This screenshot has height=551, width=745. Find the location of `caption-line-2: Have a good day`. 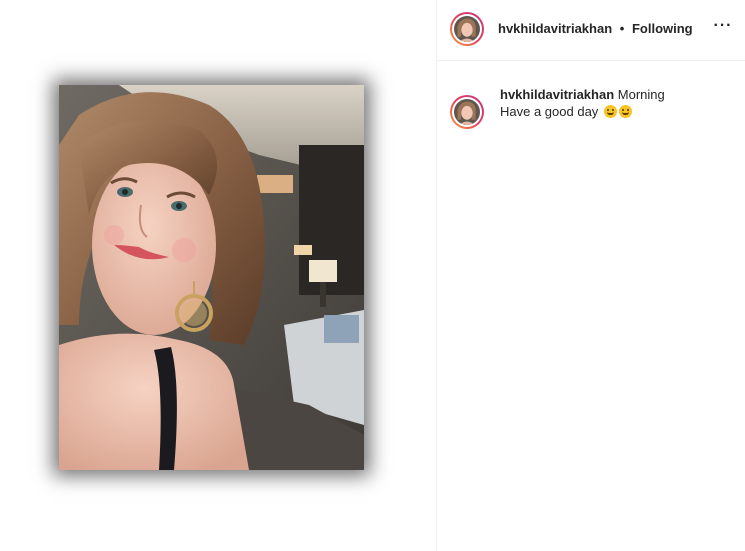

caption-line-2: Have a good day is located at coordinates (549, 111).